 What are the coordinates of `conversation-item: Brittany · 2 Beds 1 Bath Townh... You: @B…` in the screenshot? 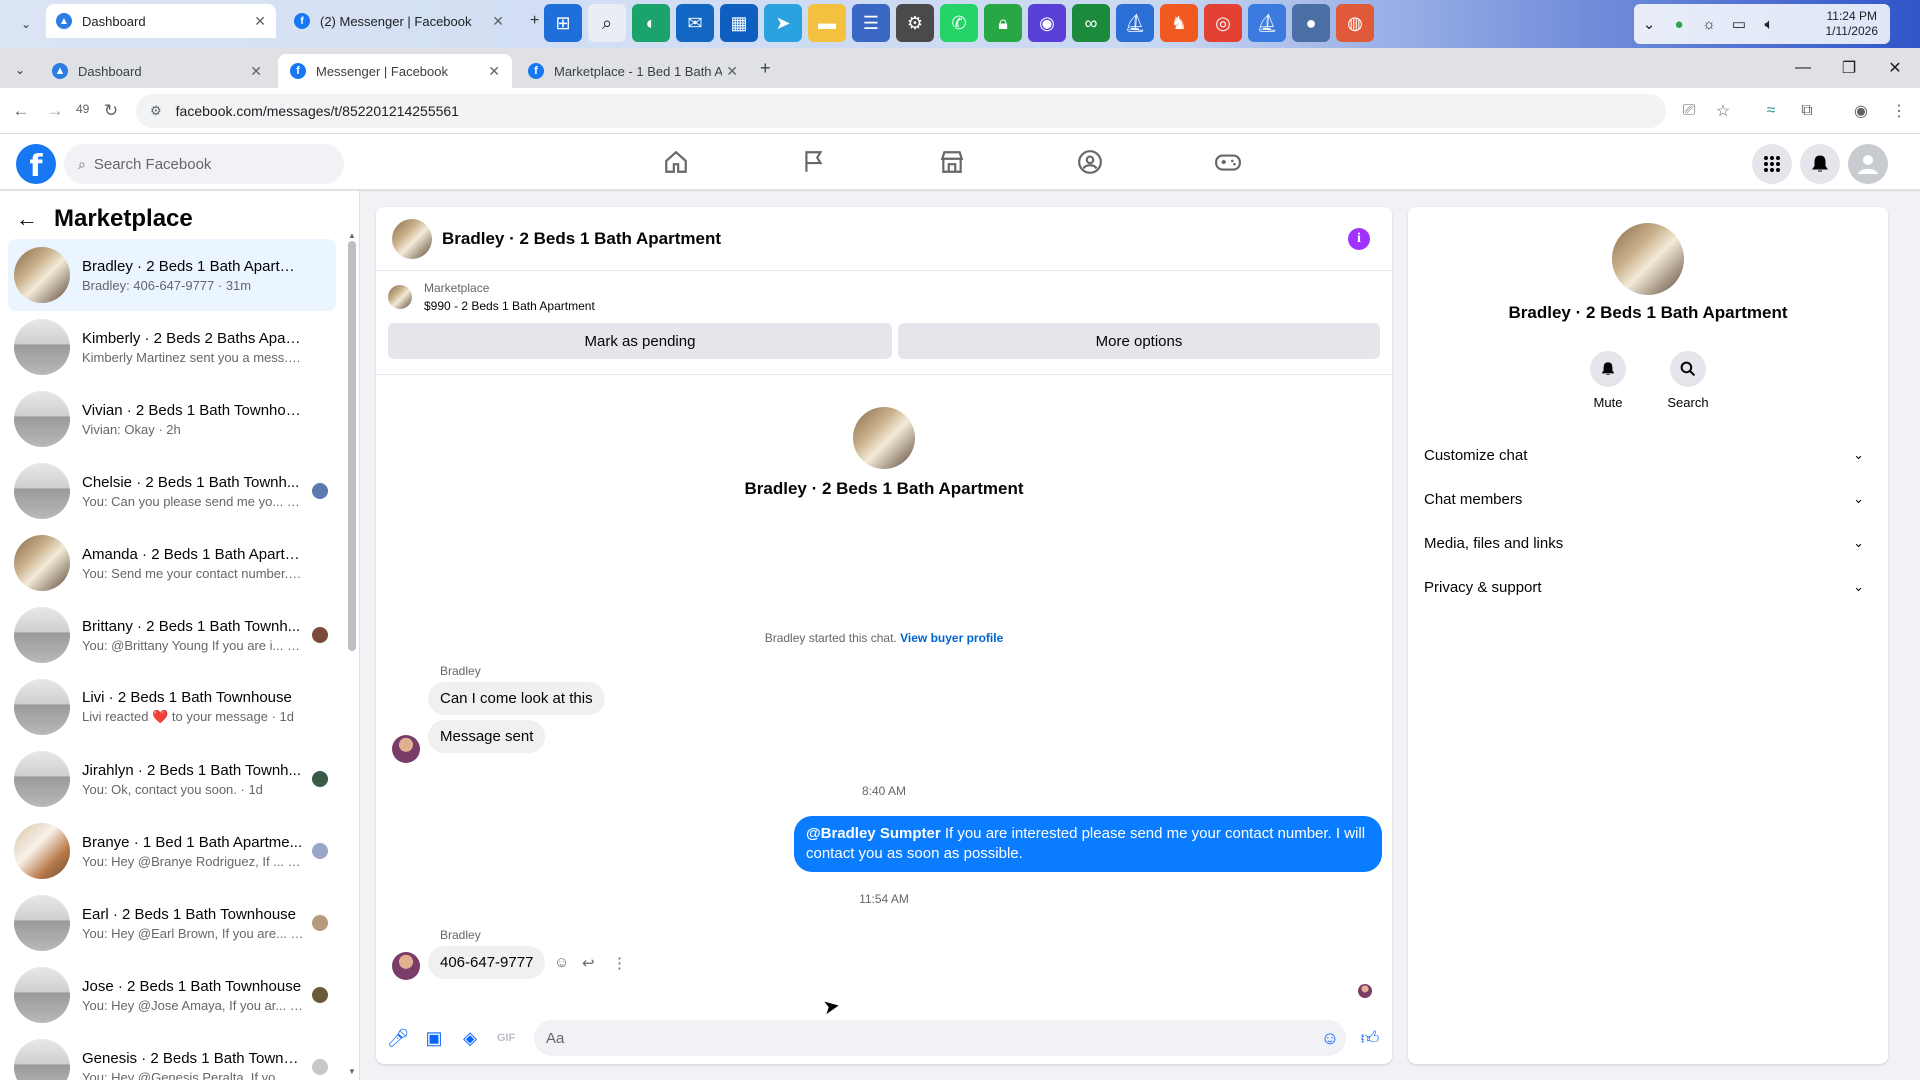 It's located at (172, 635).